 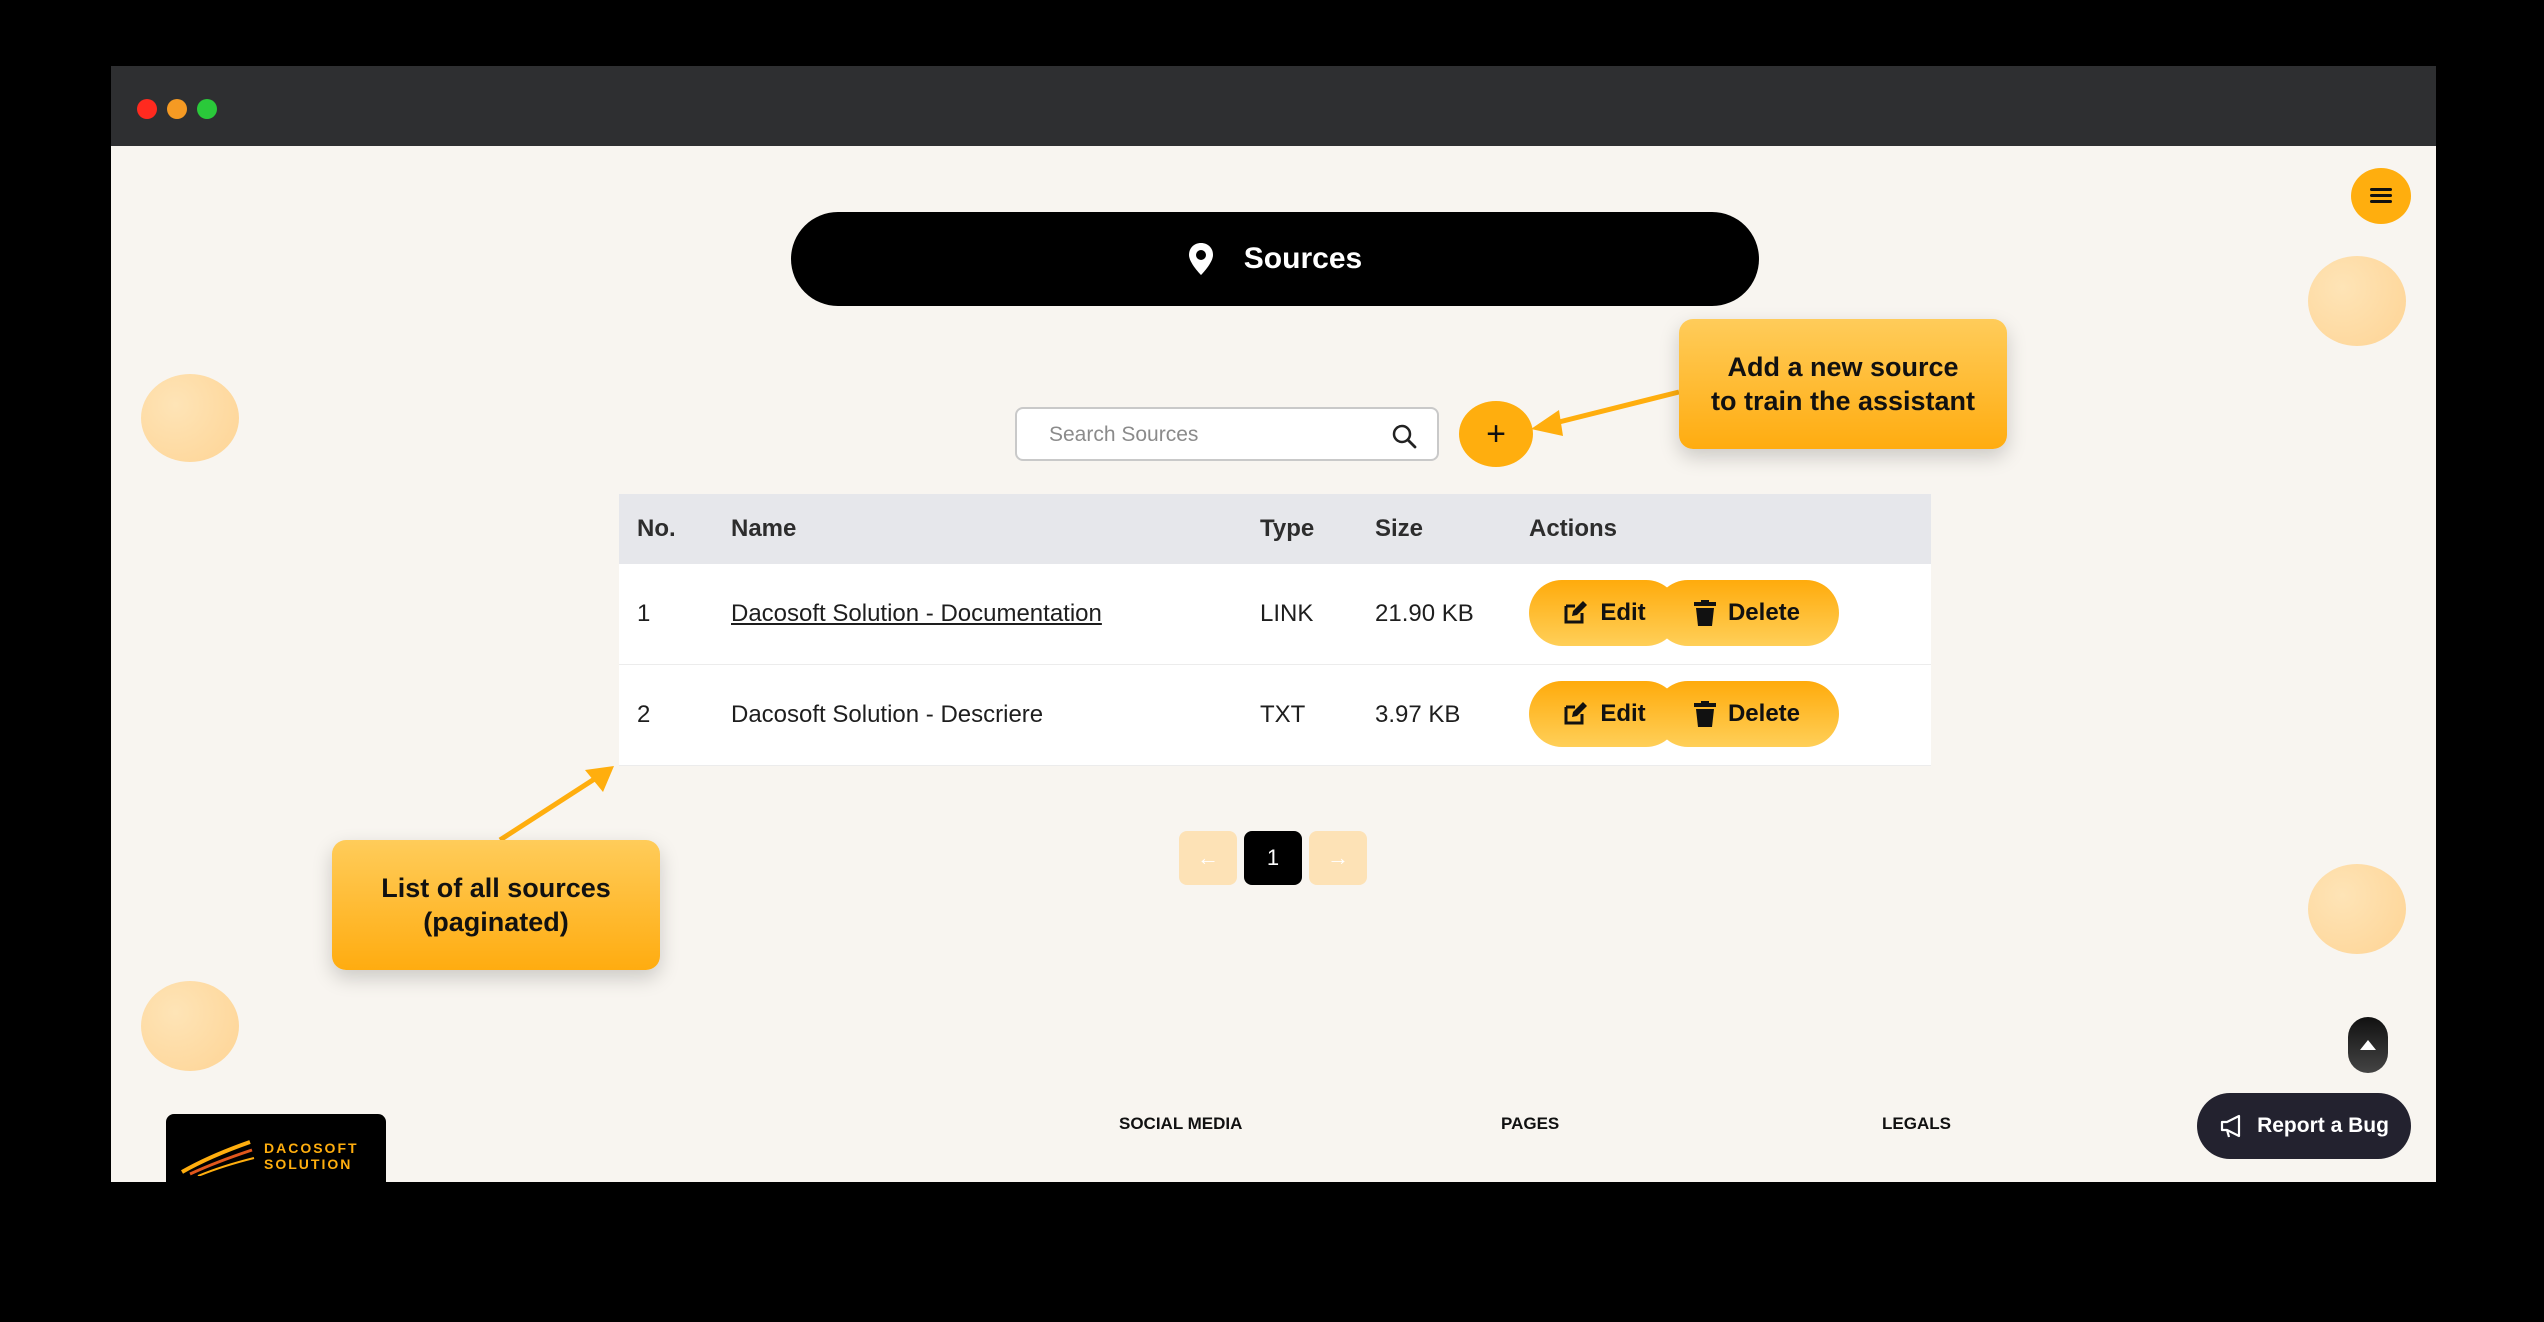 I want to click on report-bug-label: Report a Bug, so click(x=2323, y=1125).